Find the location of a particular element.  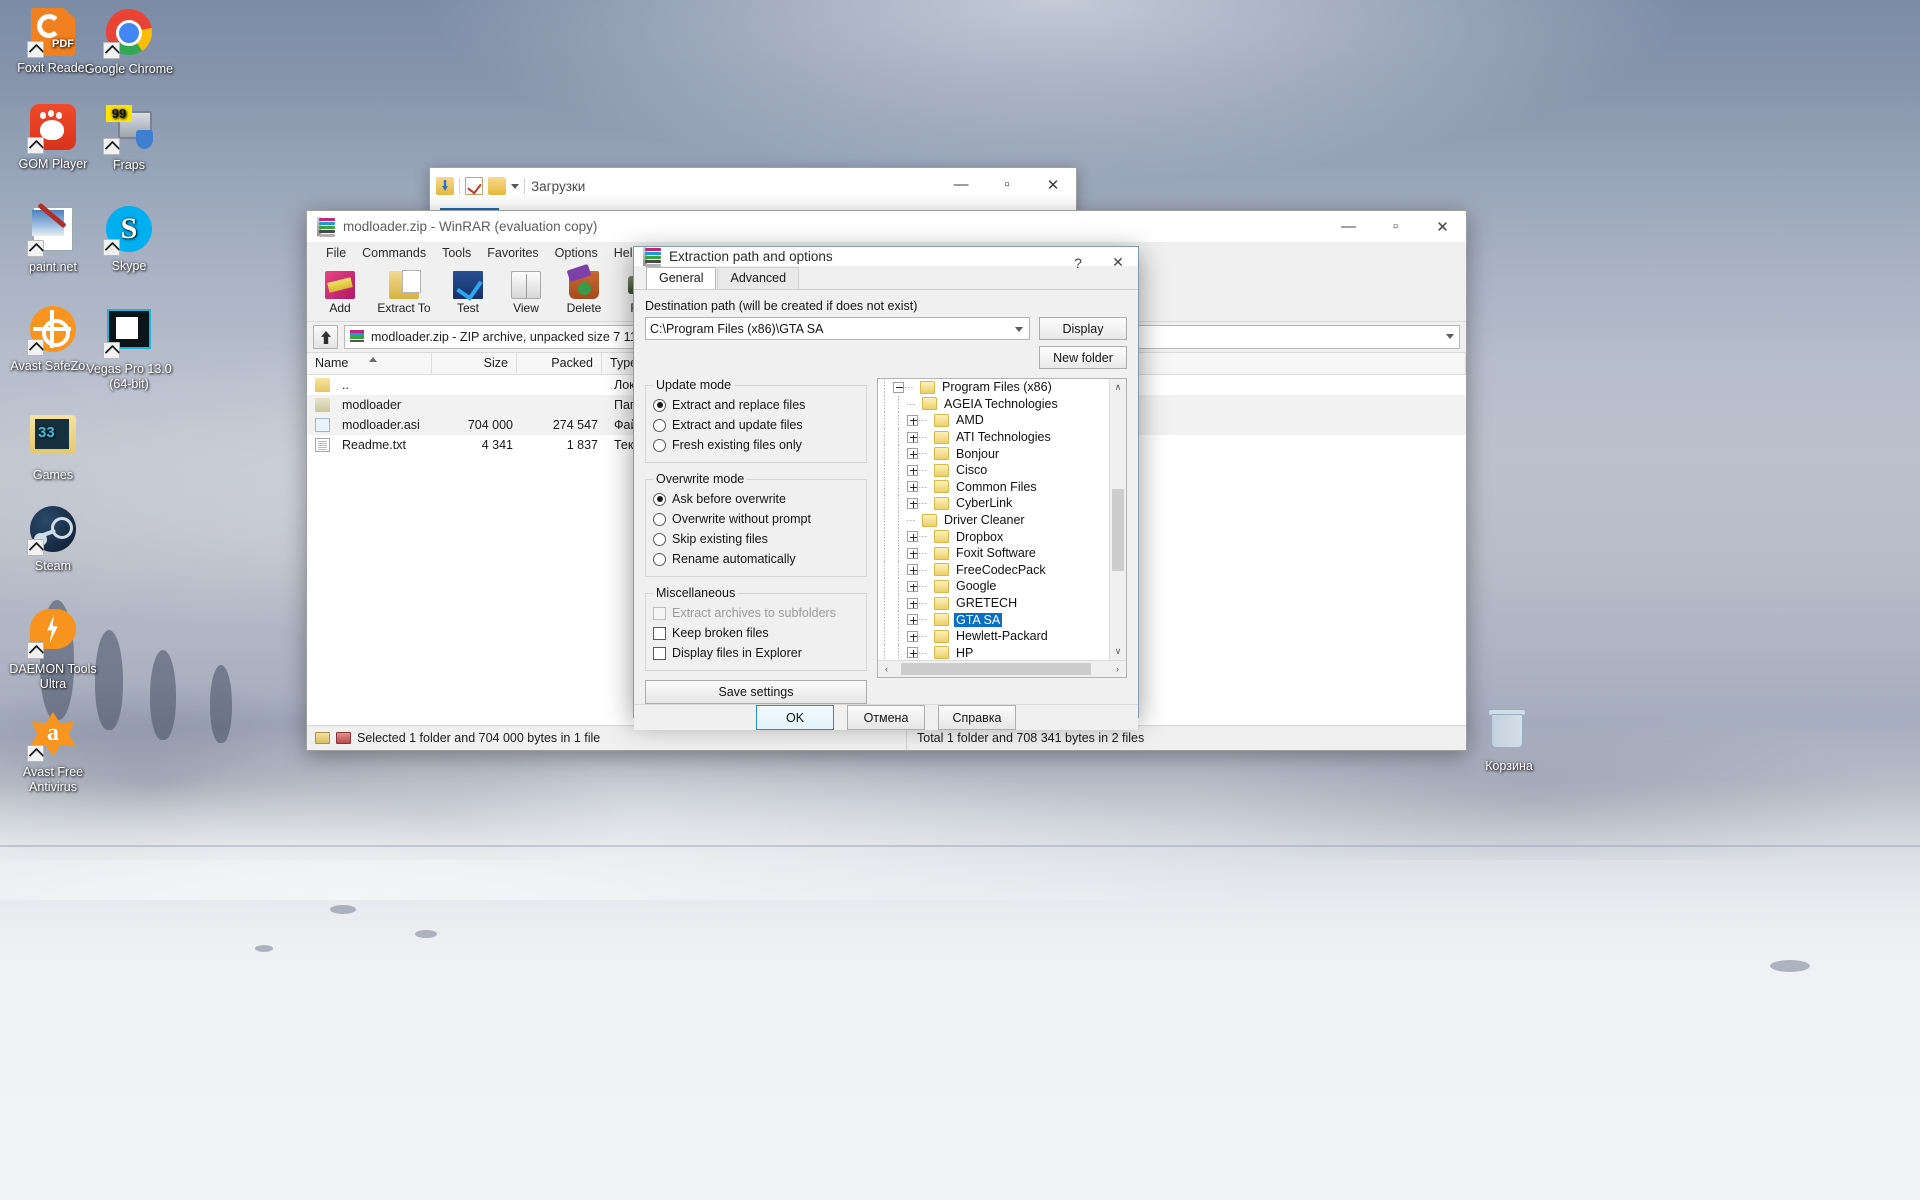

scroll-up-icon: ∧ is located at coordinates (1118, 387).